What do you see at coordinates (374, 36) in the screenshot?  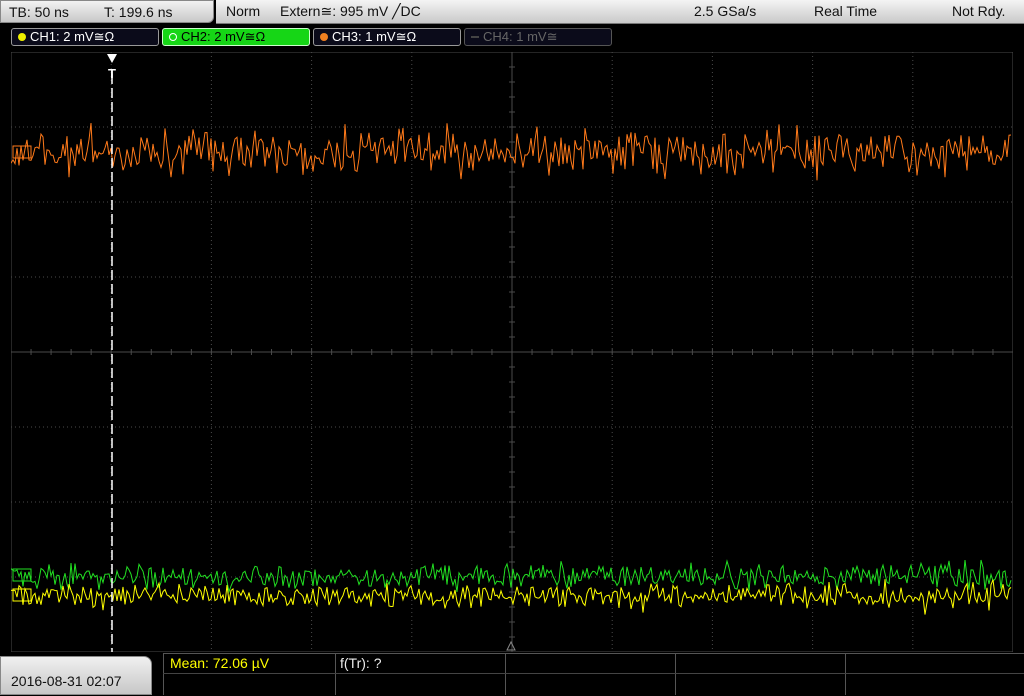 I see `ch3-label: CH3: 1 mV≅Ω` at bounding box center [374, 36].